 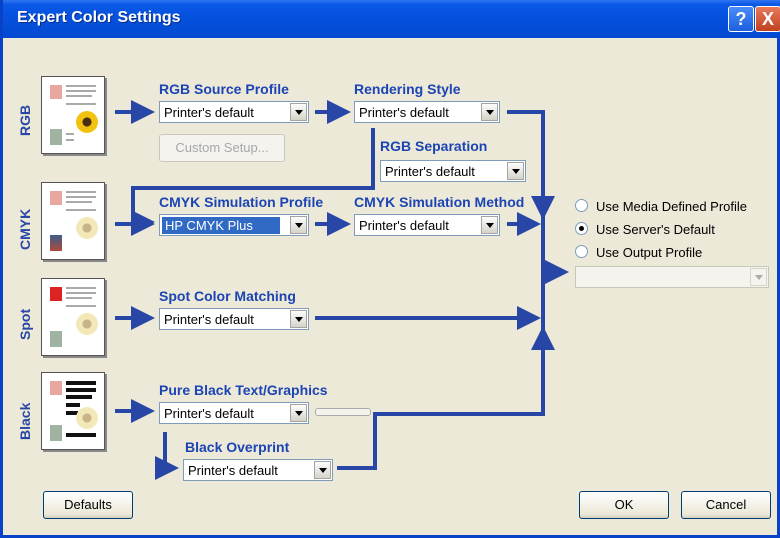 I want to click on arrow-pure-to-overprint, so click(x=167, y=456).